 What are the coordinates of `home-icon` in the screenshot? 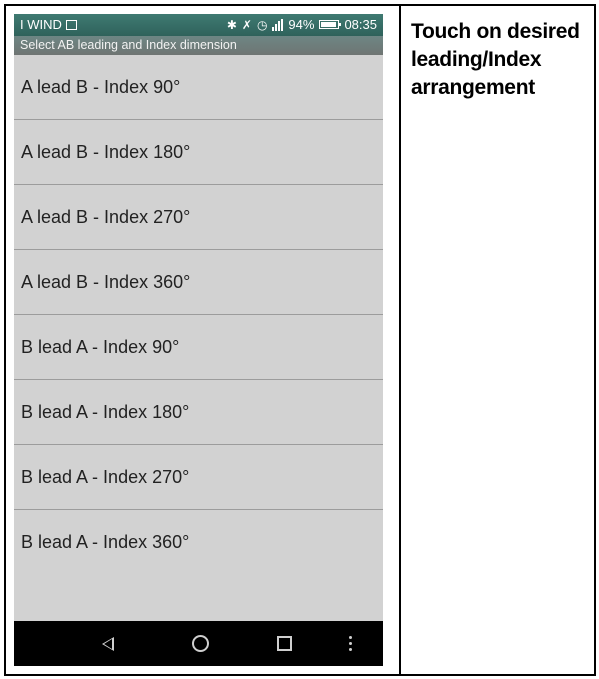 It's located at (200, 643).